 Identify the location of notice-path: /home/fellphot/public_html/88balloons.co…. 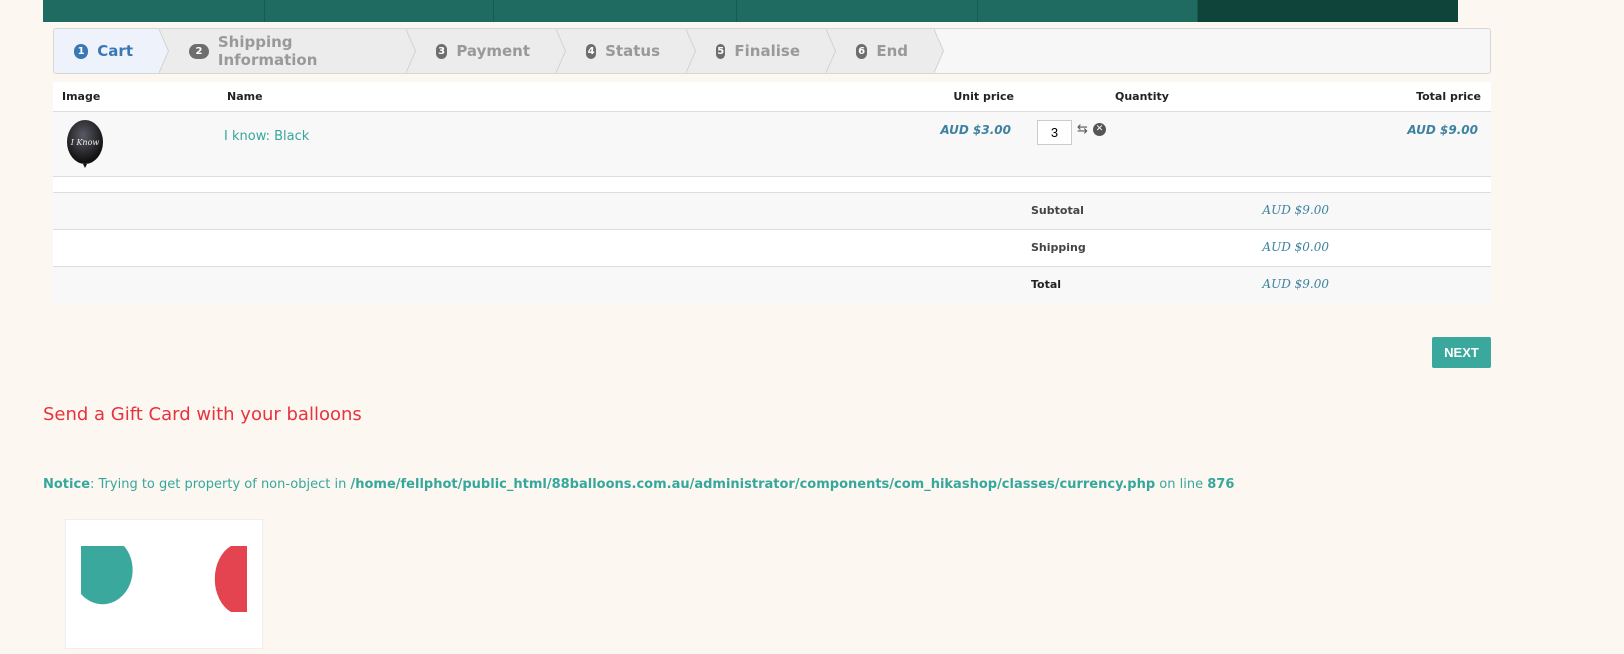
(753, 484).